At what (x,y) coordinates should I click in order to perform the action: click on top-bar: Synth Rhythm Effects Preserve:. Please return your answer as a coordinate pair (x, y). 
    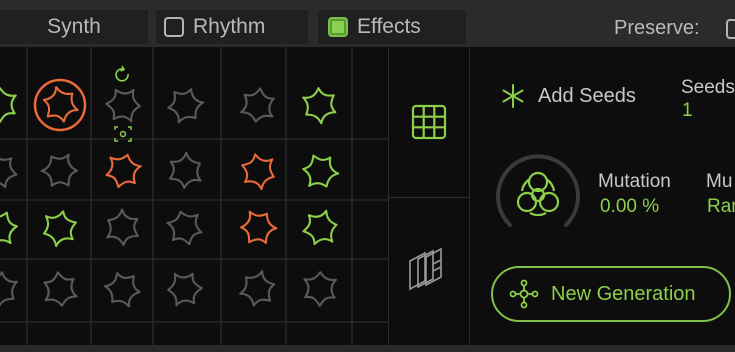
    Looking at the image, I should click on (367, 23).